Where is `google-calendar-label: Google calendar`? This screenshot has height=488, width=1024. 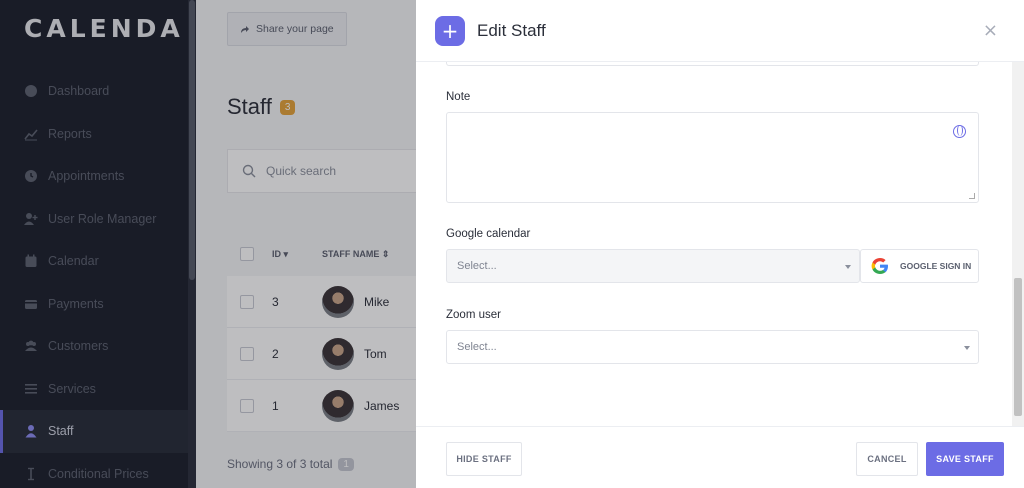
google-calendar-label: Google calendar is located at coordinates (488, 234).